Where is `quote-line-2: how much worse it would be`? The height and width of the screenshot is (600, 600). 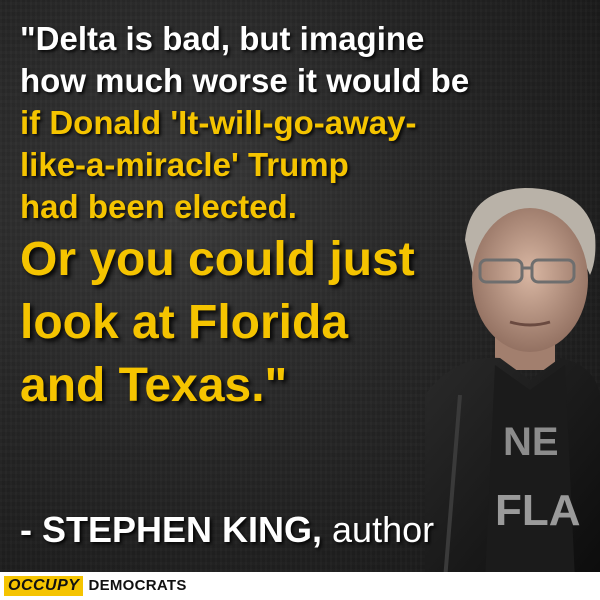
quote-line-2: how much worse it would be is located at coordinates (245, 80).